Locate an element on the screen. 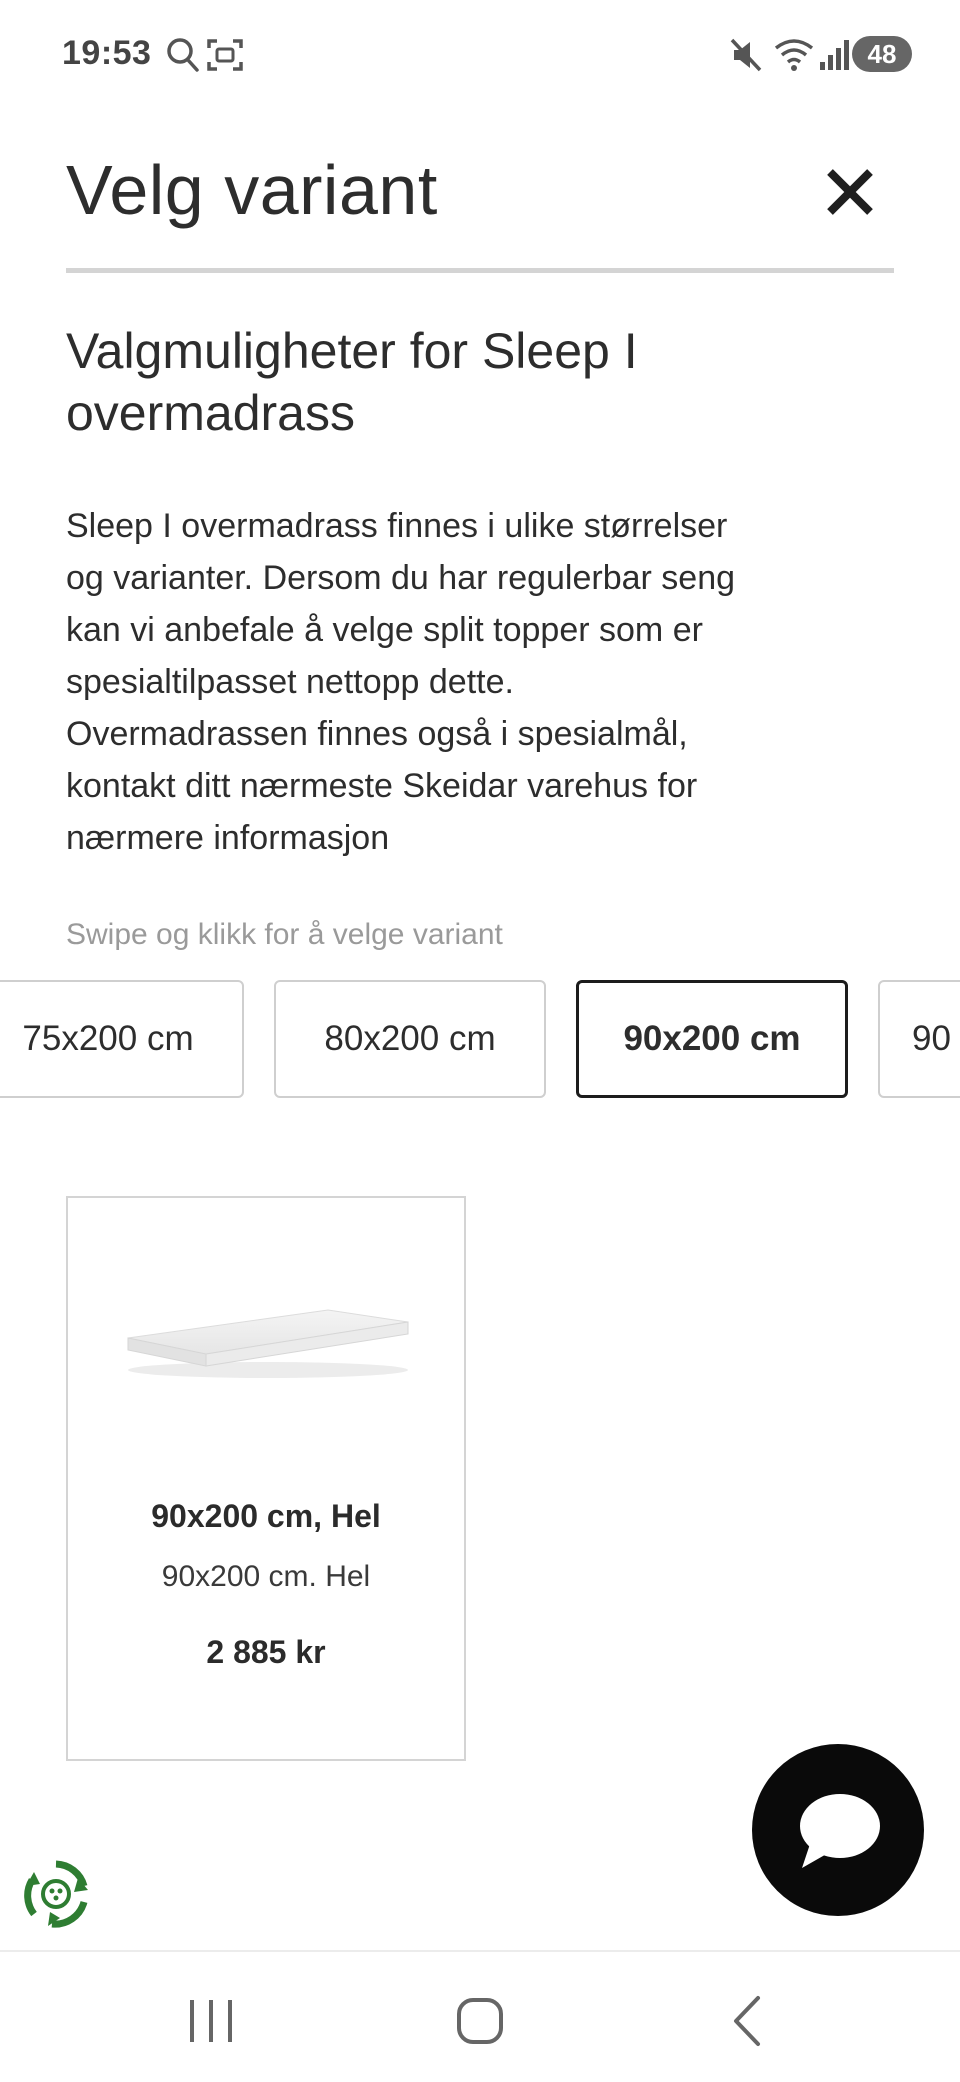  search-icon is located at coordinates (183, 57).